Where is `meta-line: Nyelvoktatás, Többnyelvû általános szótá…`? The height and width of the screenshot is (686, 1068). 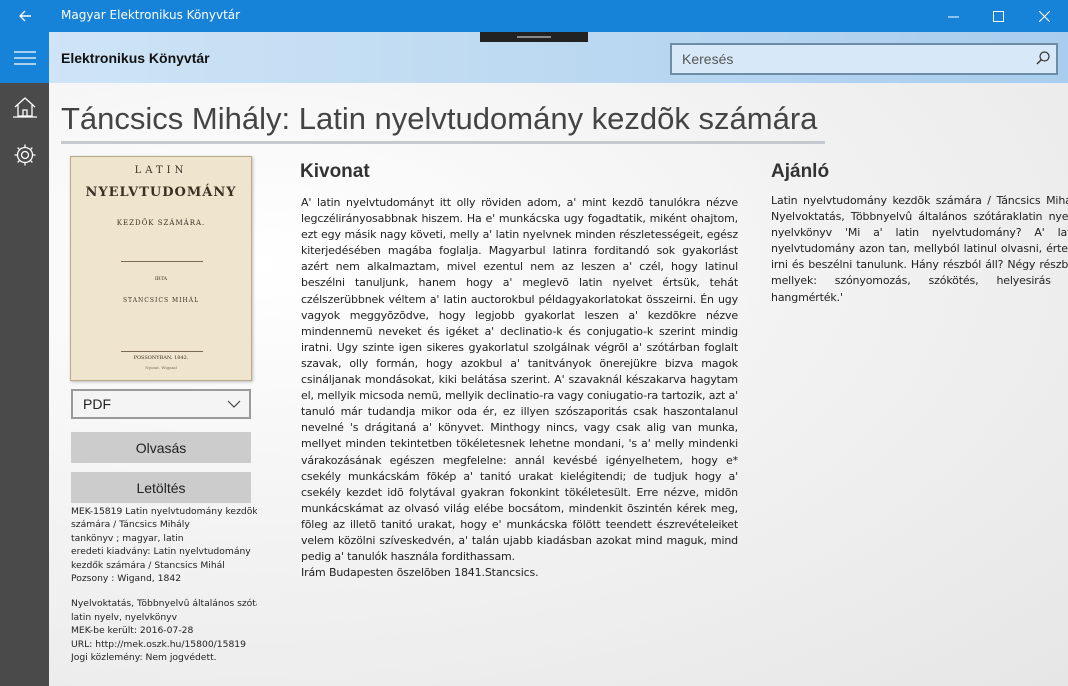 meta-line: Nyelvoktatás, Többnyelvû általános szótá… is located at coordinates (164, 604).